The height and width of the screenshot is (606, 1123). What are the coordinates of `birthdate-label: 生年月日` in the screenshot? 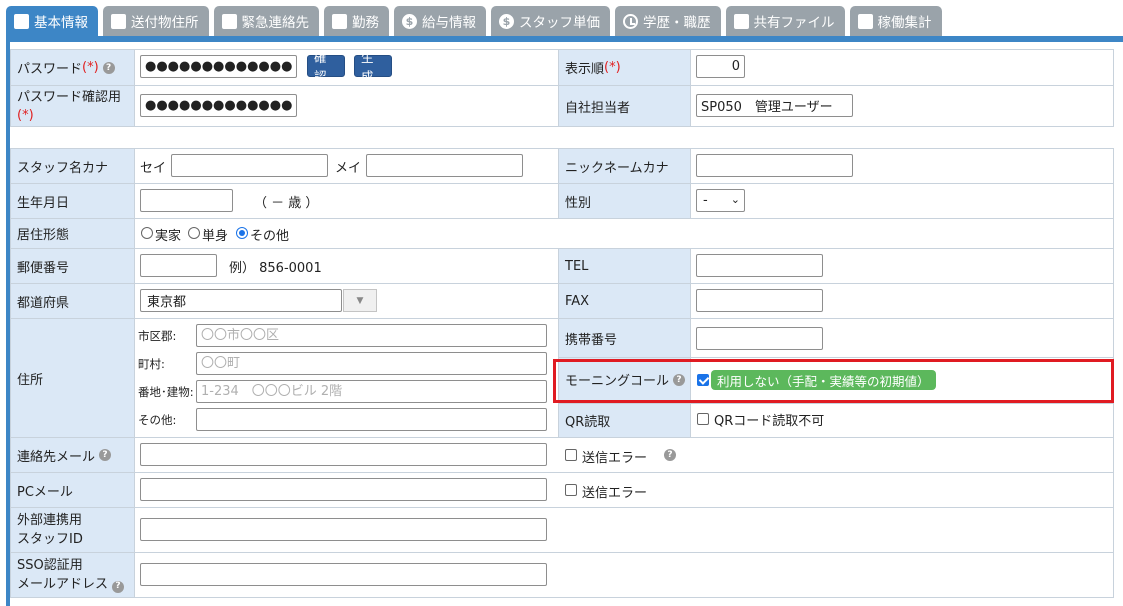 It's located at (72, 201).